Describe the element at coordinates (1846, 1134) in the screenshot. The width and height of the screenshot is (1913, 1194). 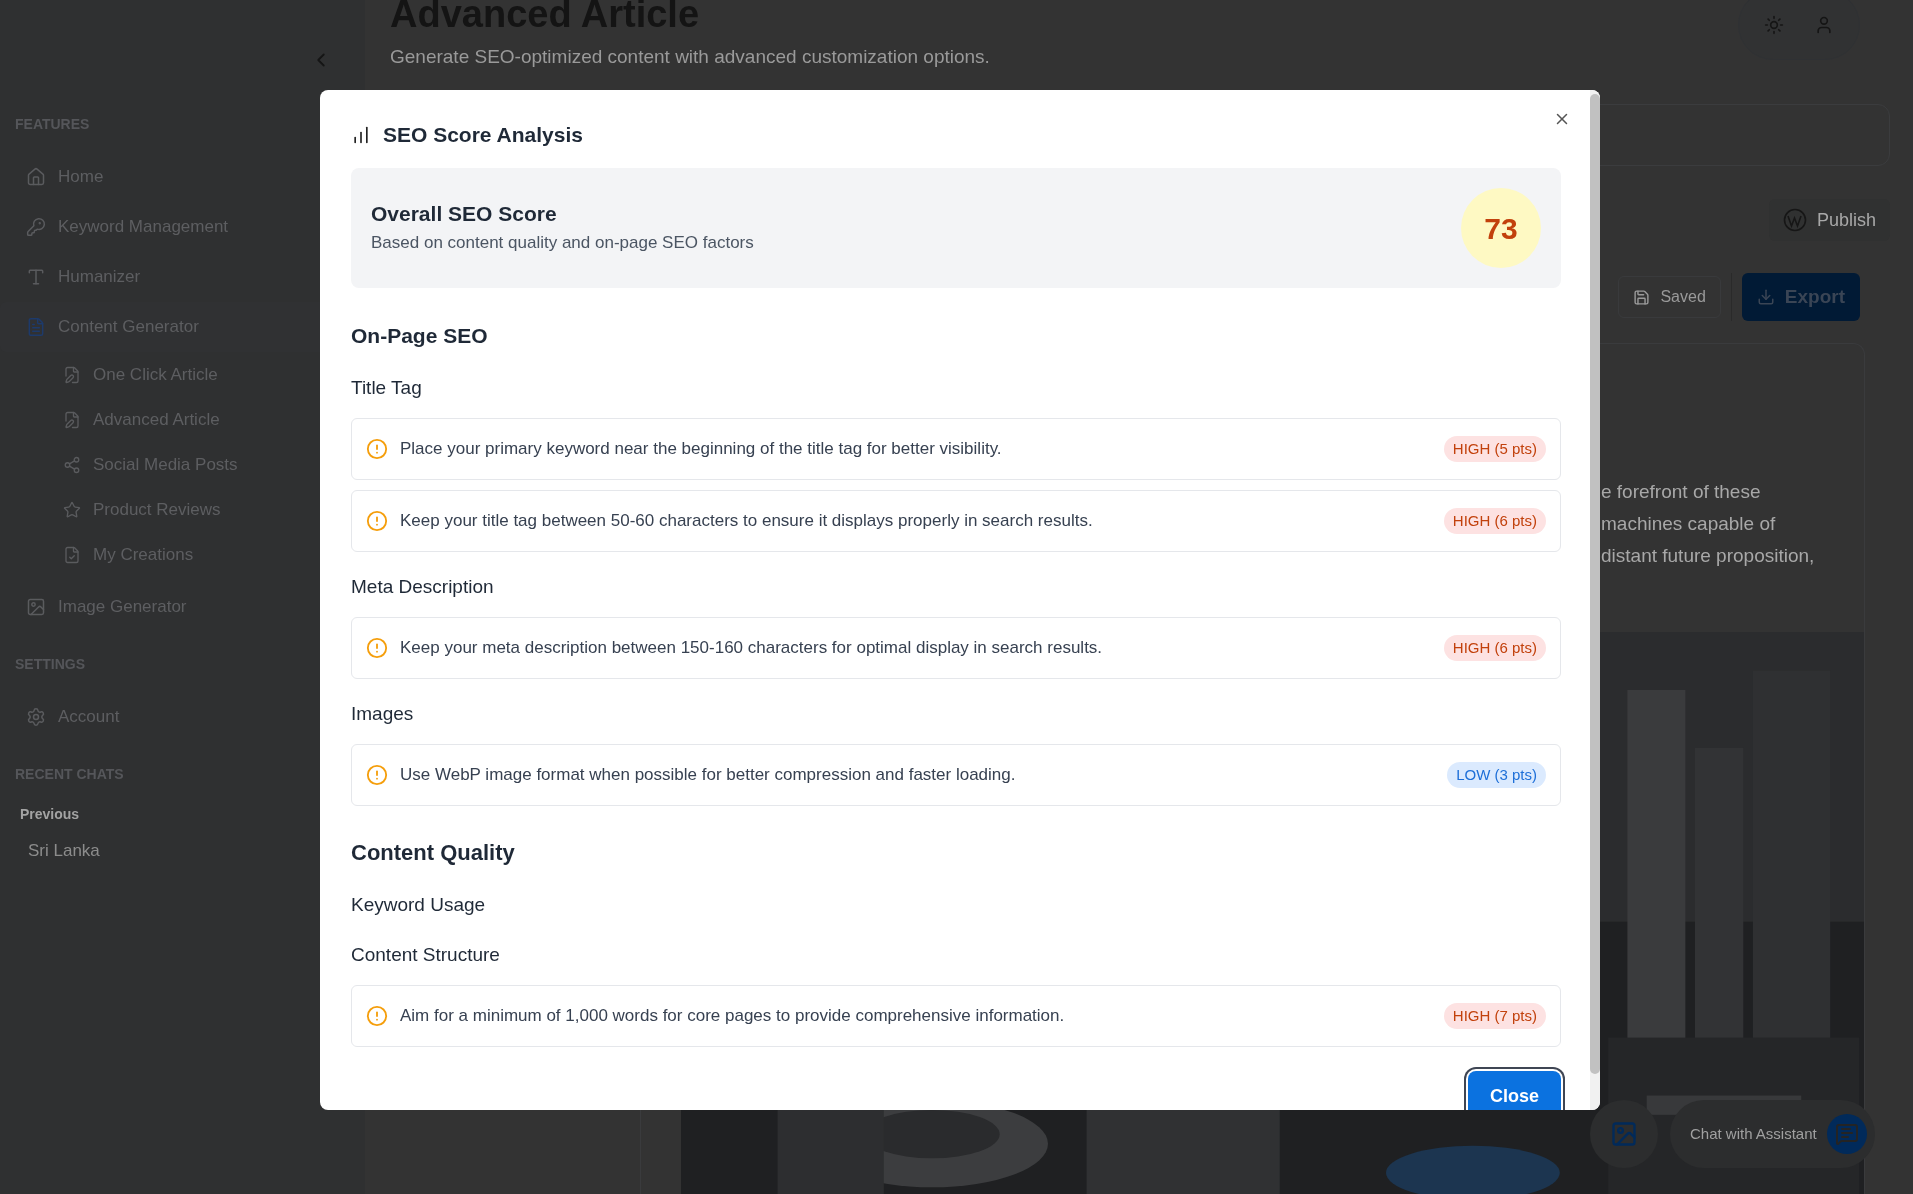
I see `chat-icon` at that location.